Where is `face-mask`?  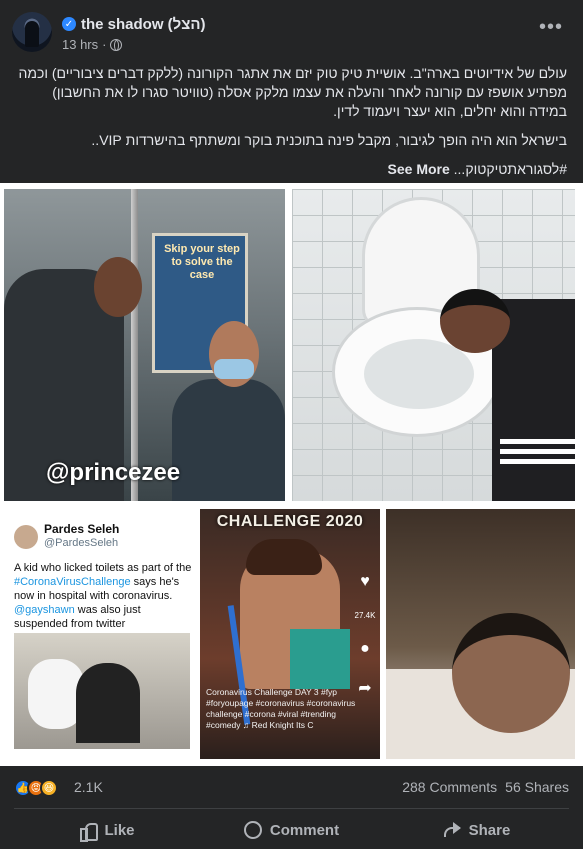 face-mask is located at coordinates (234, 369).